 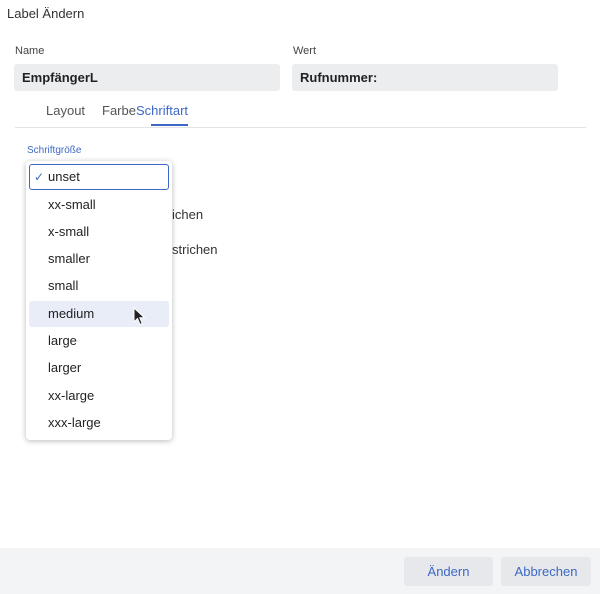 I want to click on wert-field-label: Wert, so click(x=305, y=51).